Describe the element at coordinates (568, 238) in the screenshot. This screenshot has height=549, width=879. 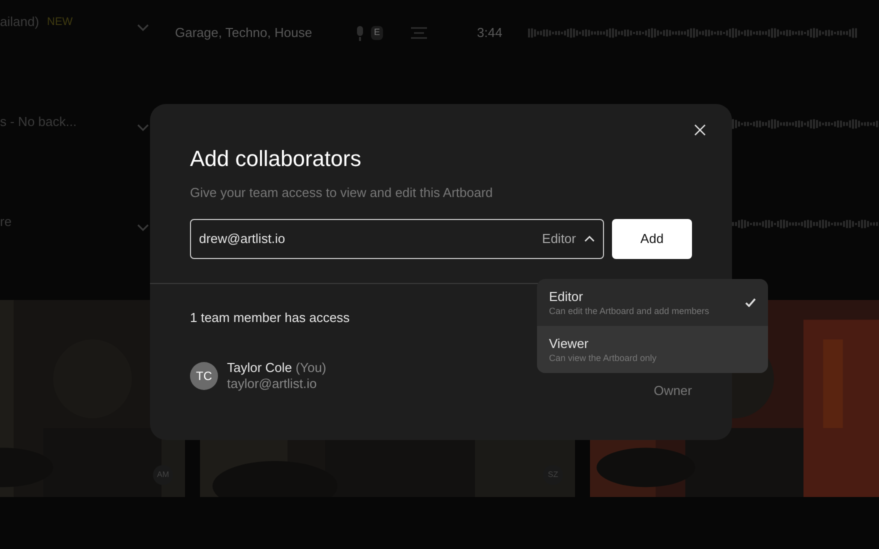
I see `role-select: Editor` at that location.